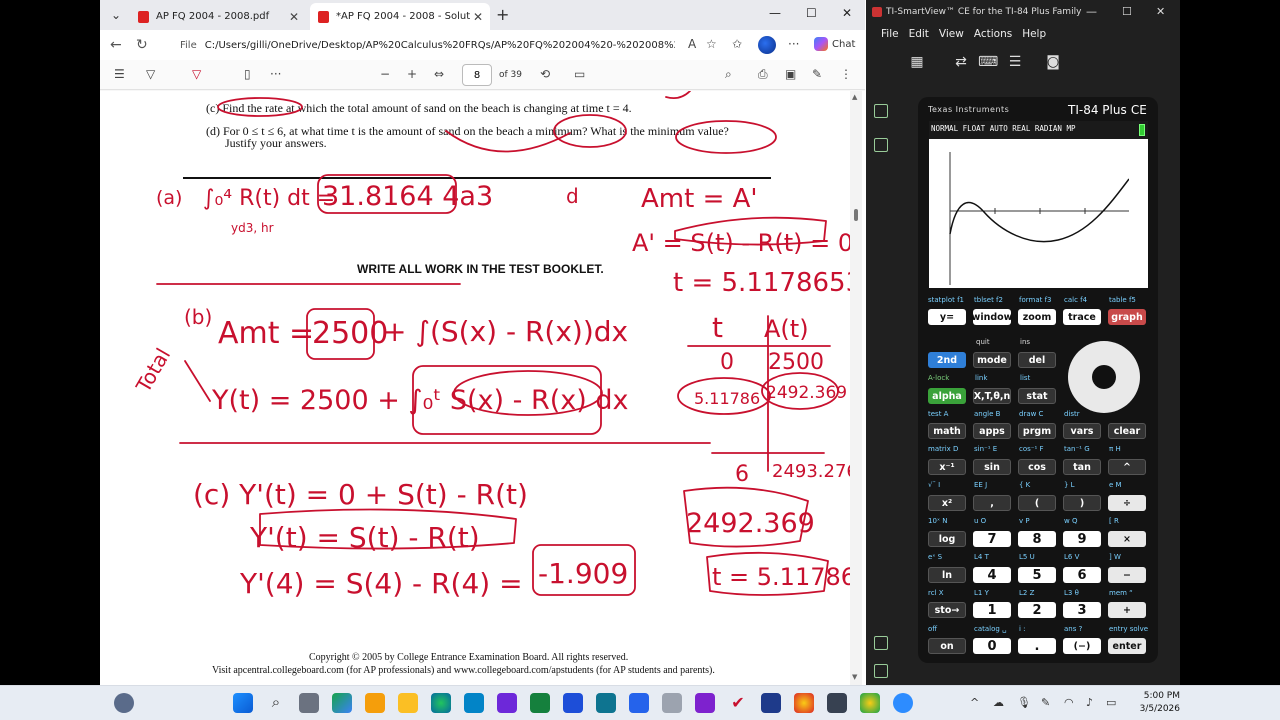  Describe the element at coordinates (947, 317) in the screenshot. I see `key-y-equals: y=` at that location.